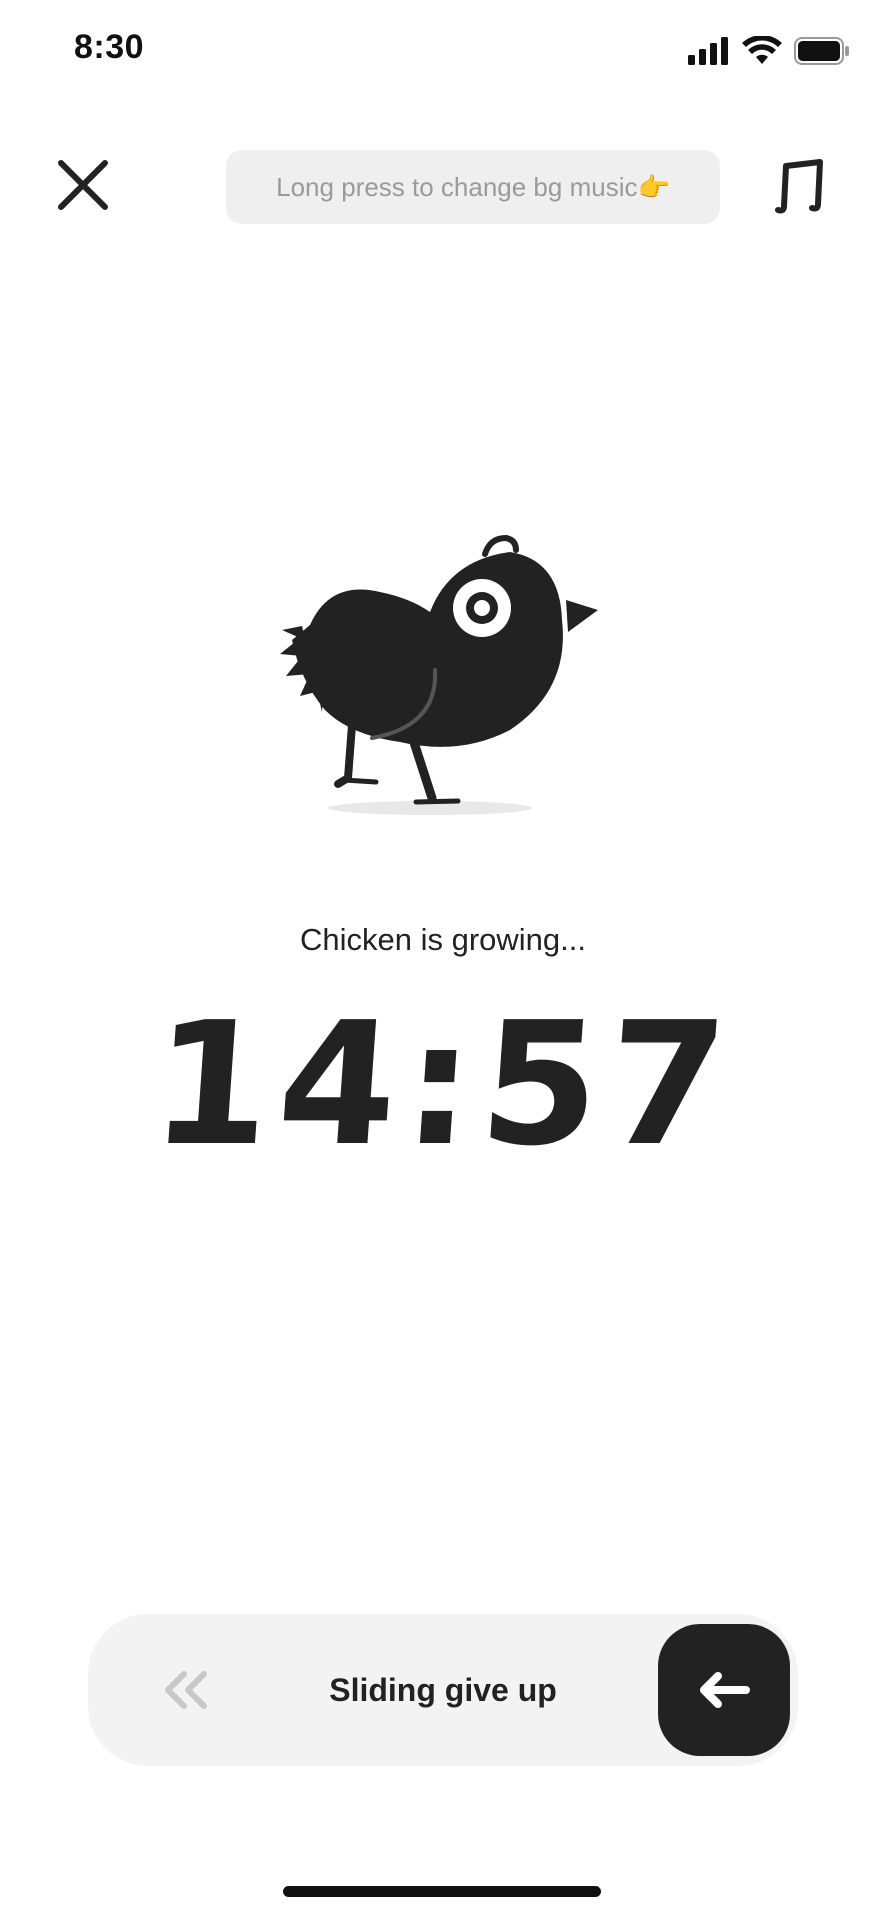 The width and height of the screenshot is (886, 1920). Describe the element at coordinates (443, 1085) in the screenshot. I see `countdown-timer: 14:57` at that location.